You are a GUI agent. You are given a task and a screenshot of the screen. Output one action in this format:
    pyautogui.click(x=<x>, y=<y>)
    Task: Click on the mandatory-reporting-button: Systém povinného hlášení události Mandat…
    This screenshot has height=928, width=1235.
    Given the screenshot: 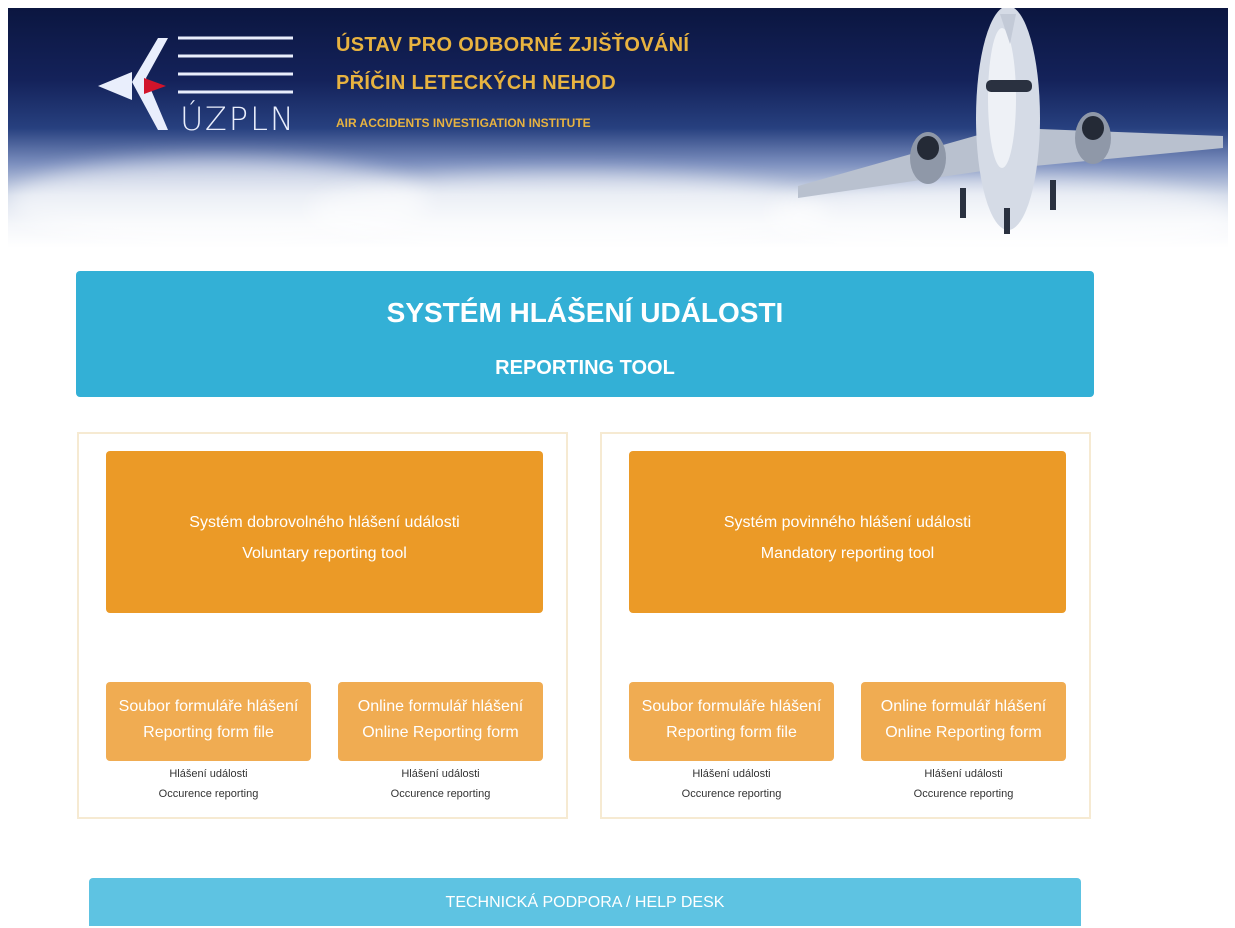 What is the action you would take?
    pyautogui.click(x=847, y=532)
    